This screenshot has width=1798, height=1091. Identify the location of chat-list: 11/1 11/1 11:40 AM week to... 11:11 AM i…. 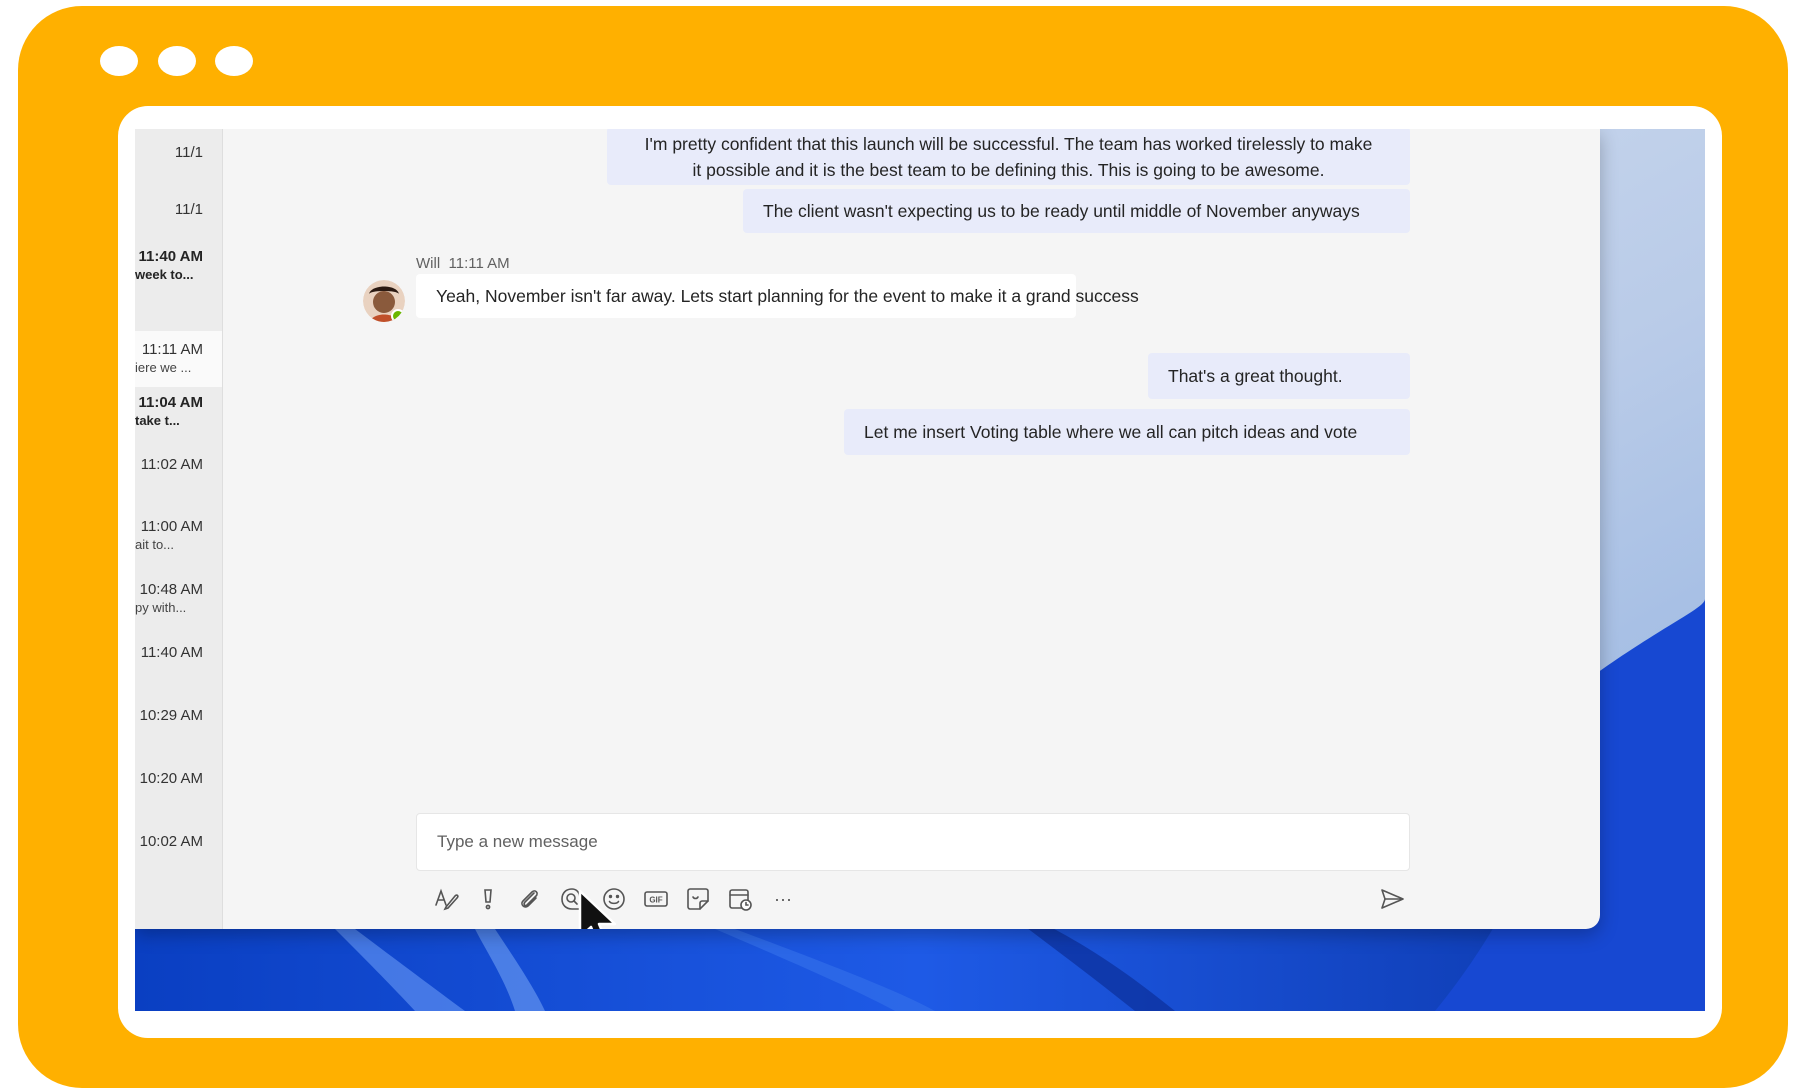
(179, 529).